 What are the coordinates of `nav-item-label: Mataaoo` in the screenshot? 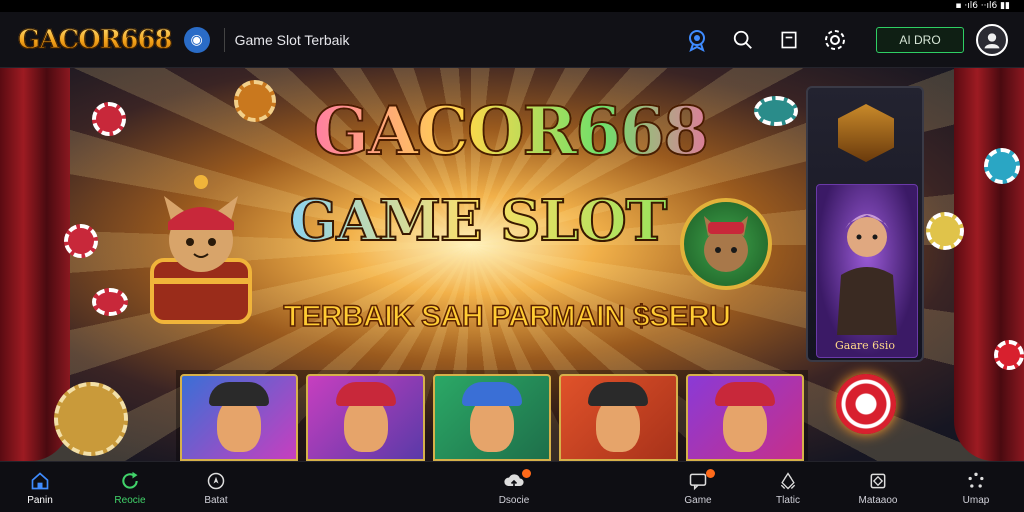 It's located at (878, 500).